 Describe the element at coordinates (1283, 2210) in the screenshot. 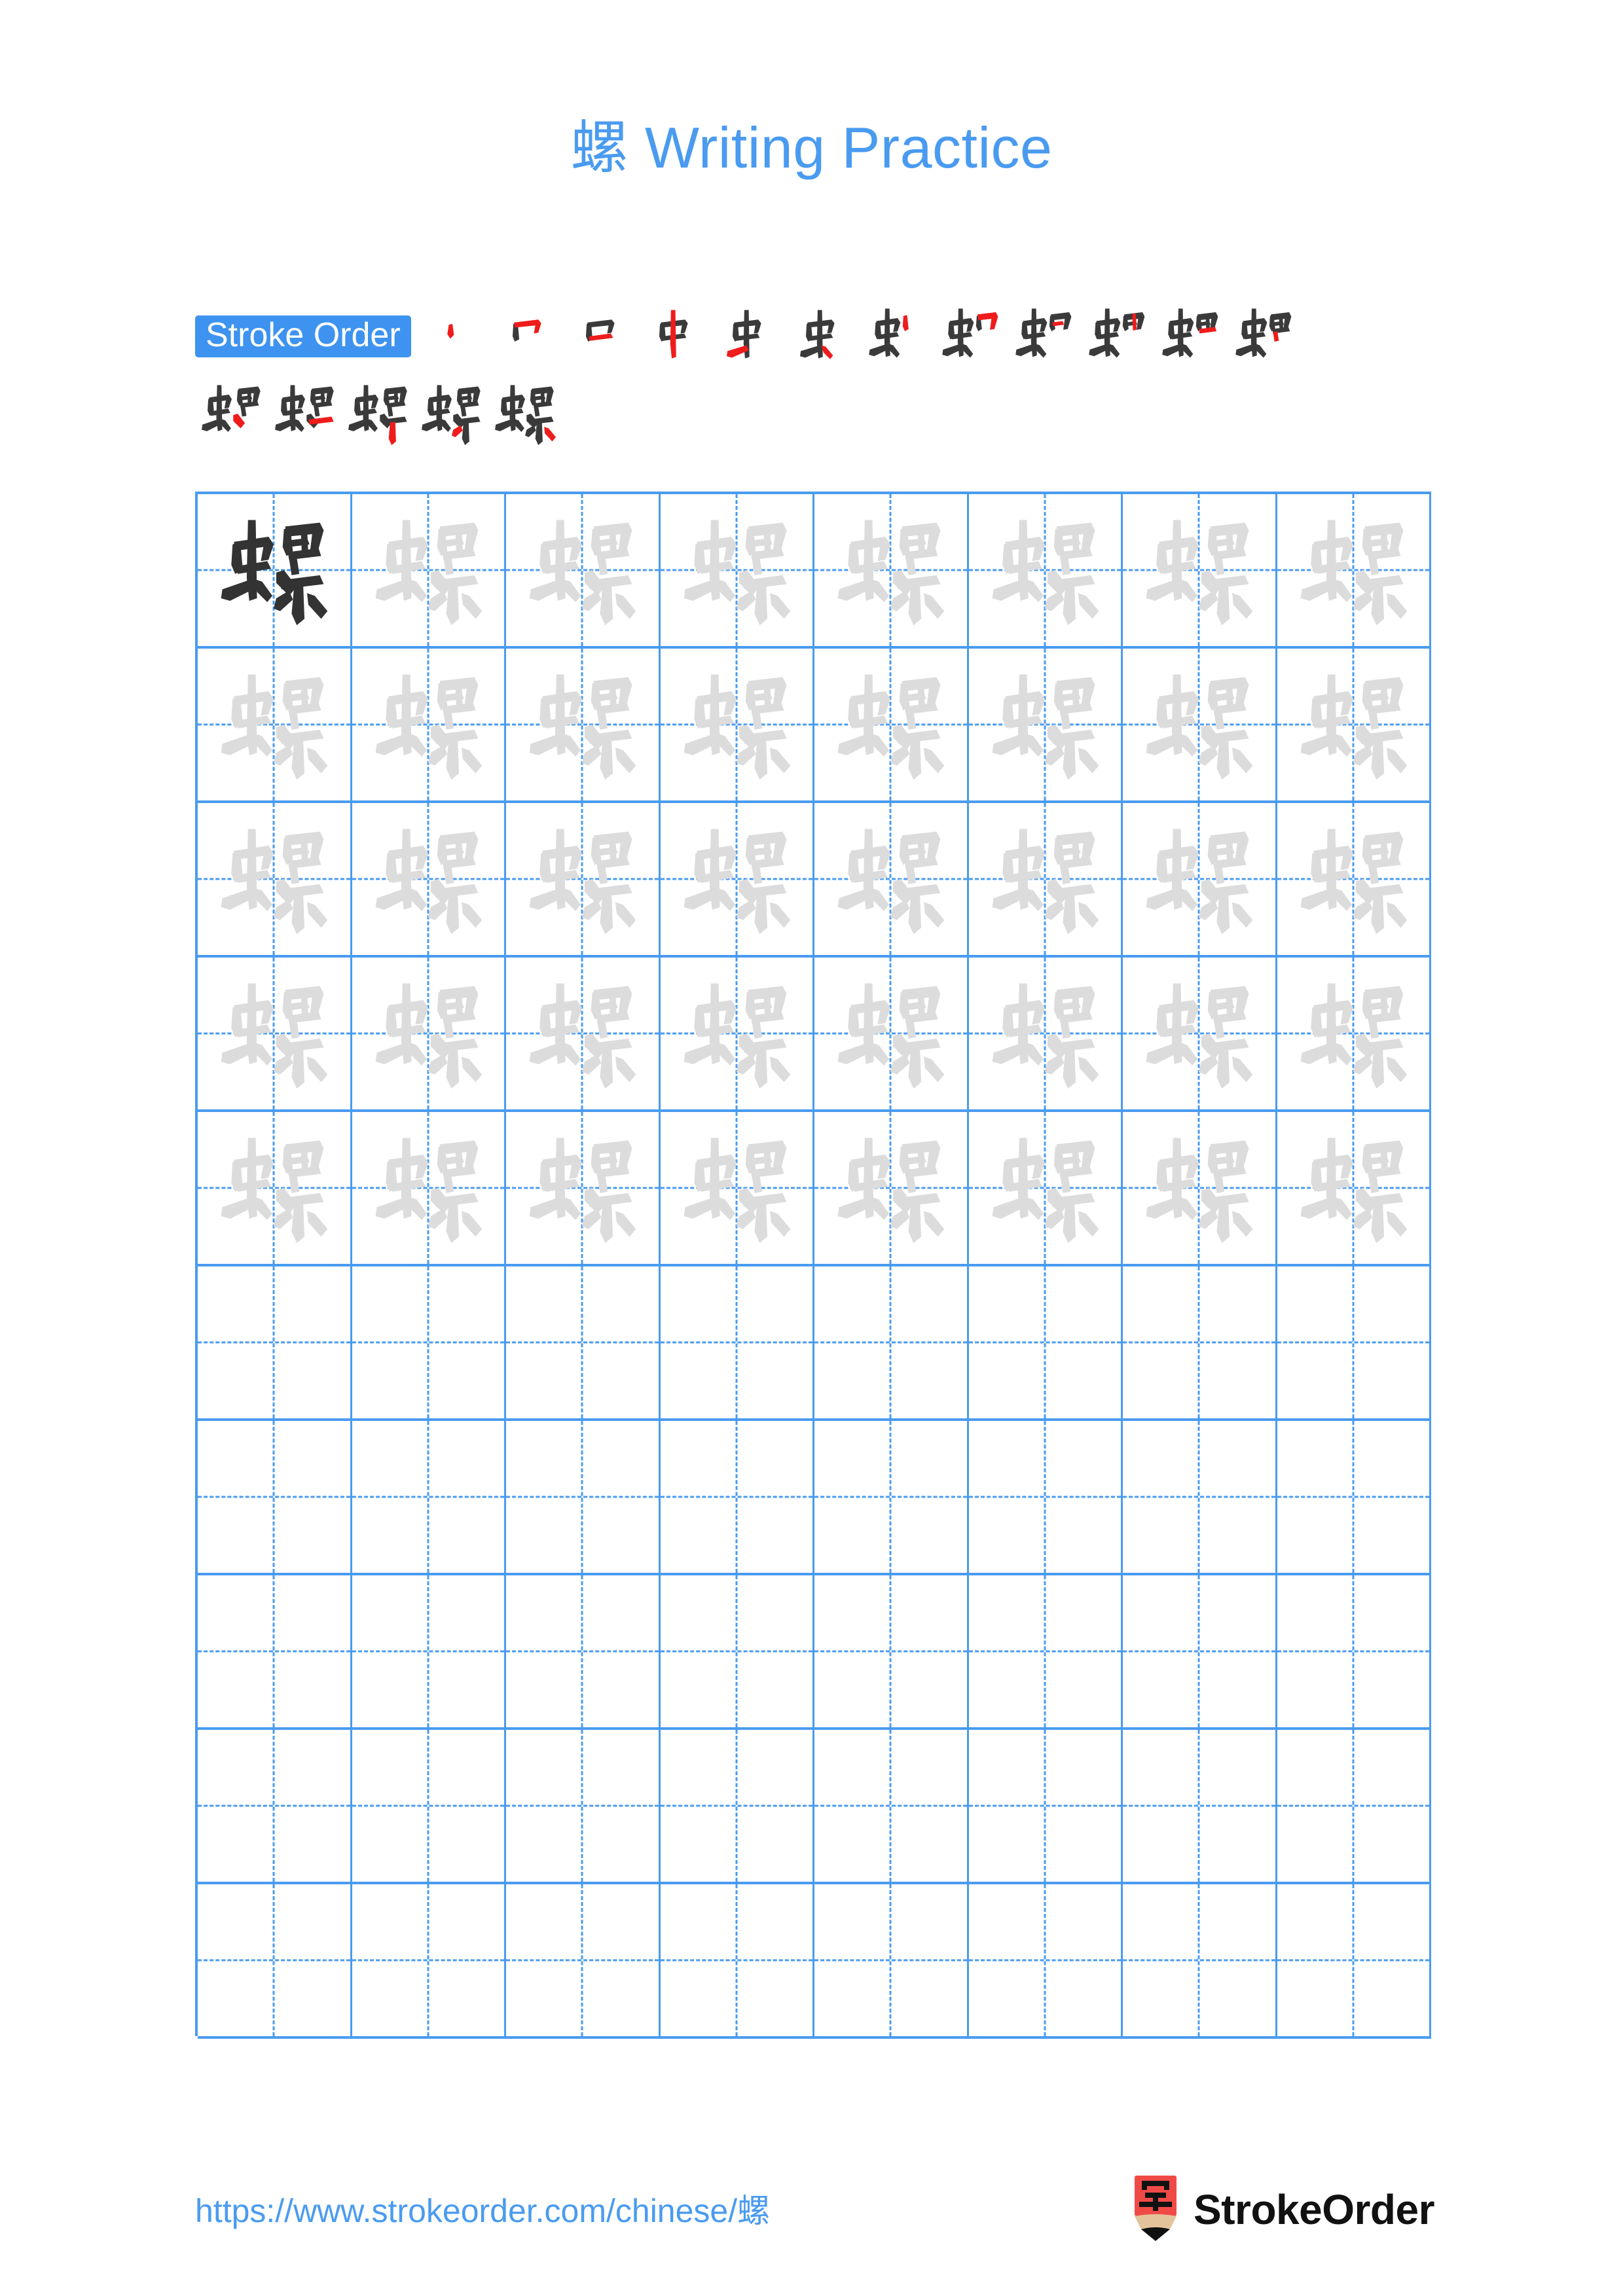

I see `brand-lockup: StrokeOrder` at that location.